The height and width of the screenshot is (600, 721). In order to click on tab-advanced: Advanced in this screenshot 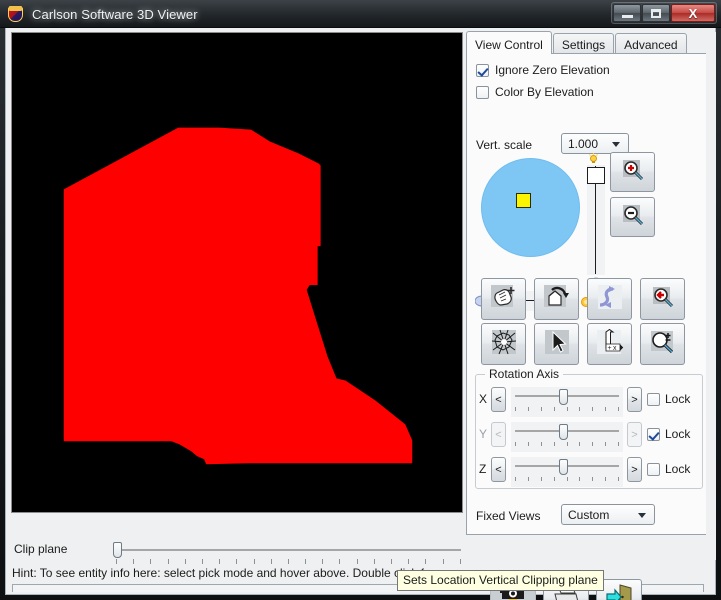, I will do `click(651, 43)`.